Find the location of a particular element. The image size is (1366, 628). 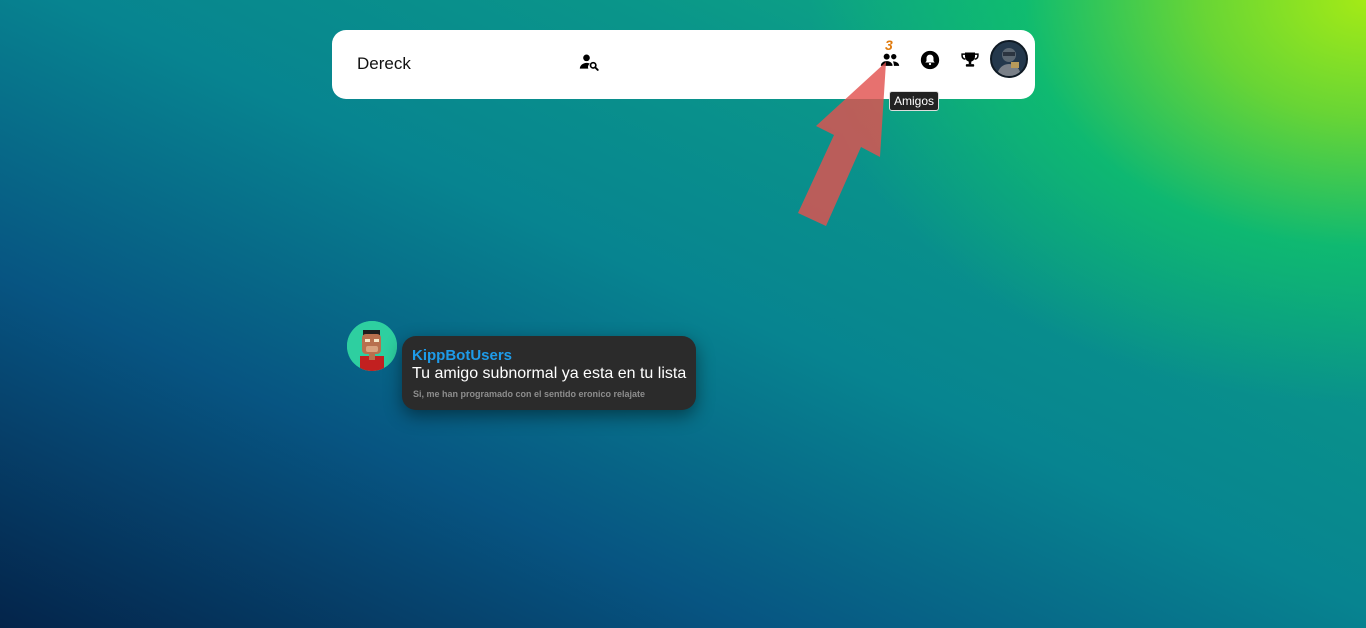

friends-tooltip: Amigos is located at coordinates (914, 101).